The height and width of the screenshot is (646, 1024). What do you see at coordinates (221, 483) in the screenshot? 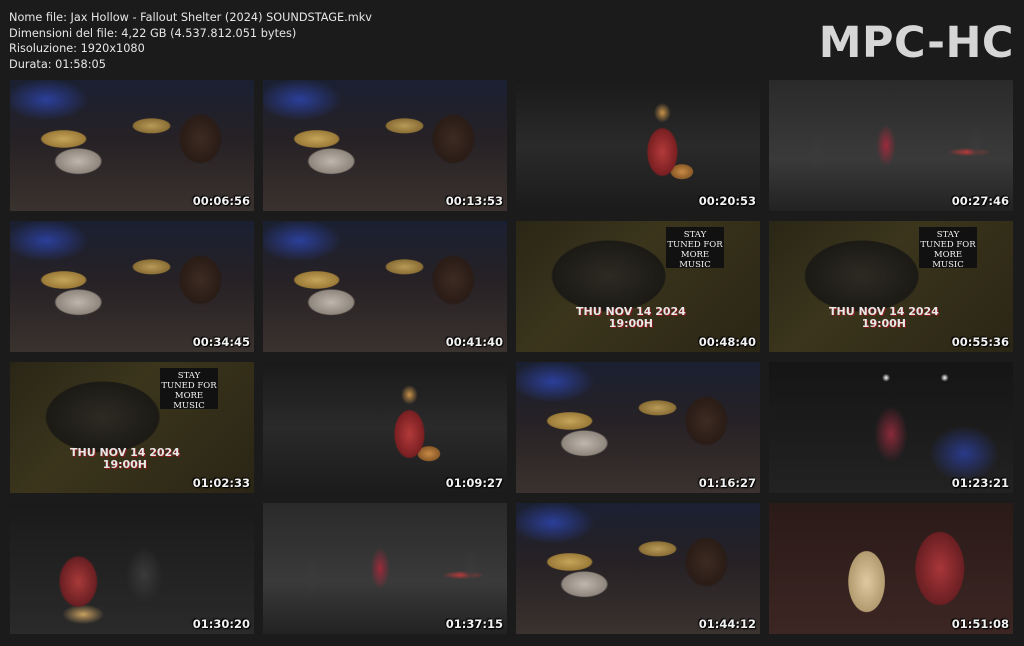
I see `thumbnail-timestamp: 01:02:33` at bounding box center [221, 483].